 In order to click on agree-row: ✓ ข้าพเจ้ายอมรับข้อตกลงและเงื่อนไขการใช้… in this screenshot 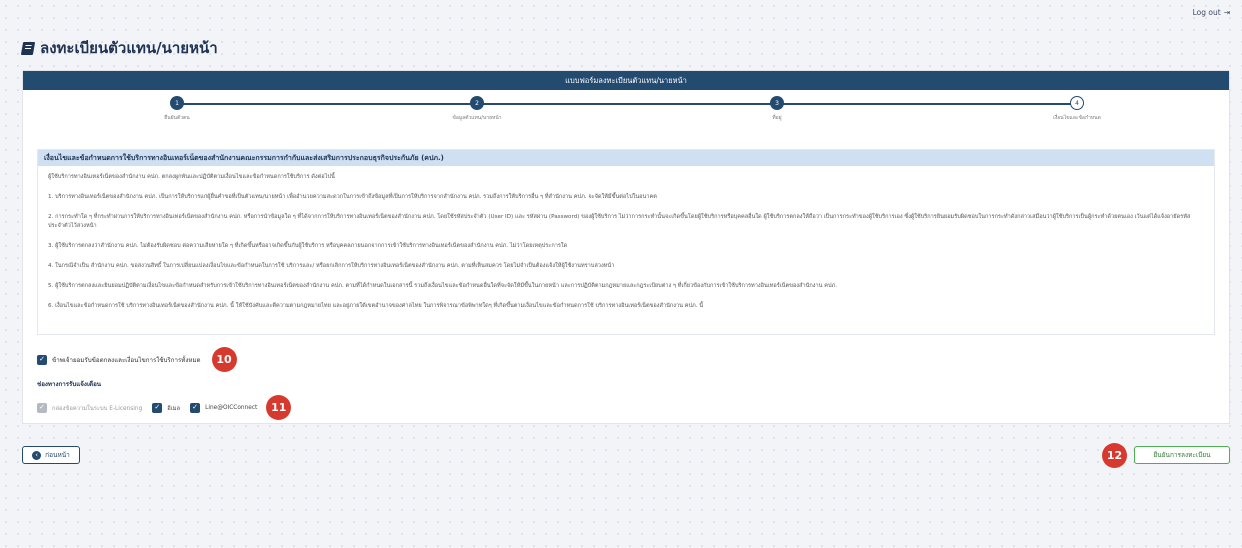, I will do `click(137, 359)`.